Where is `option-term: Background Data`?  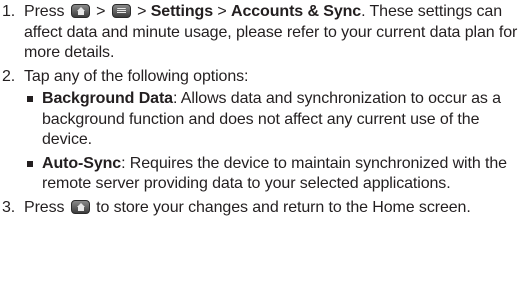
option-term: Background Data is located at coordinates (107, 98).